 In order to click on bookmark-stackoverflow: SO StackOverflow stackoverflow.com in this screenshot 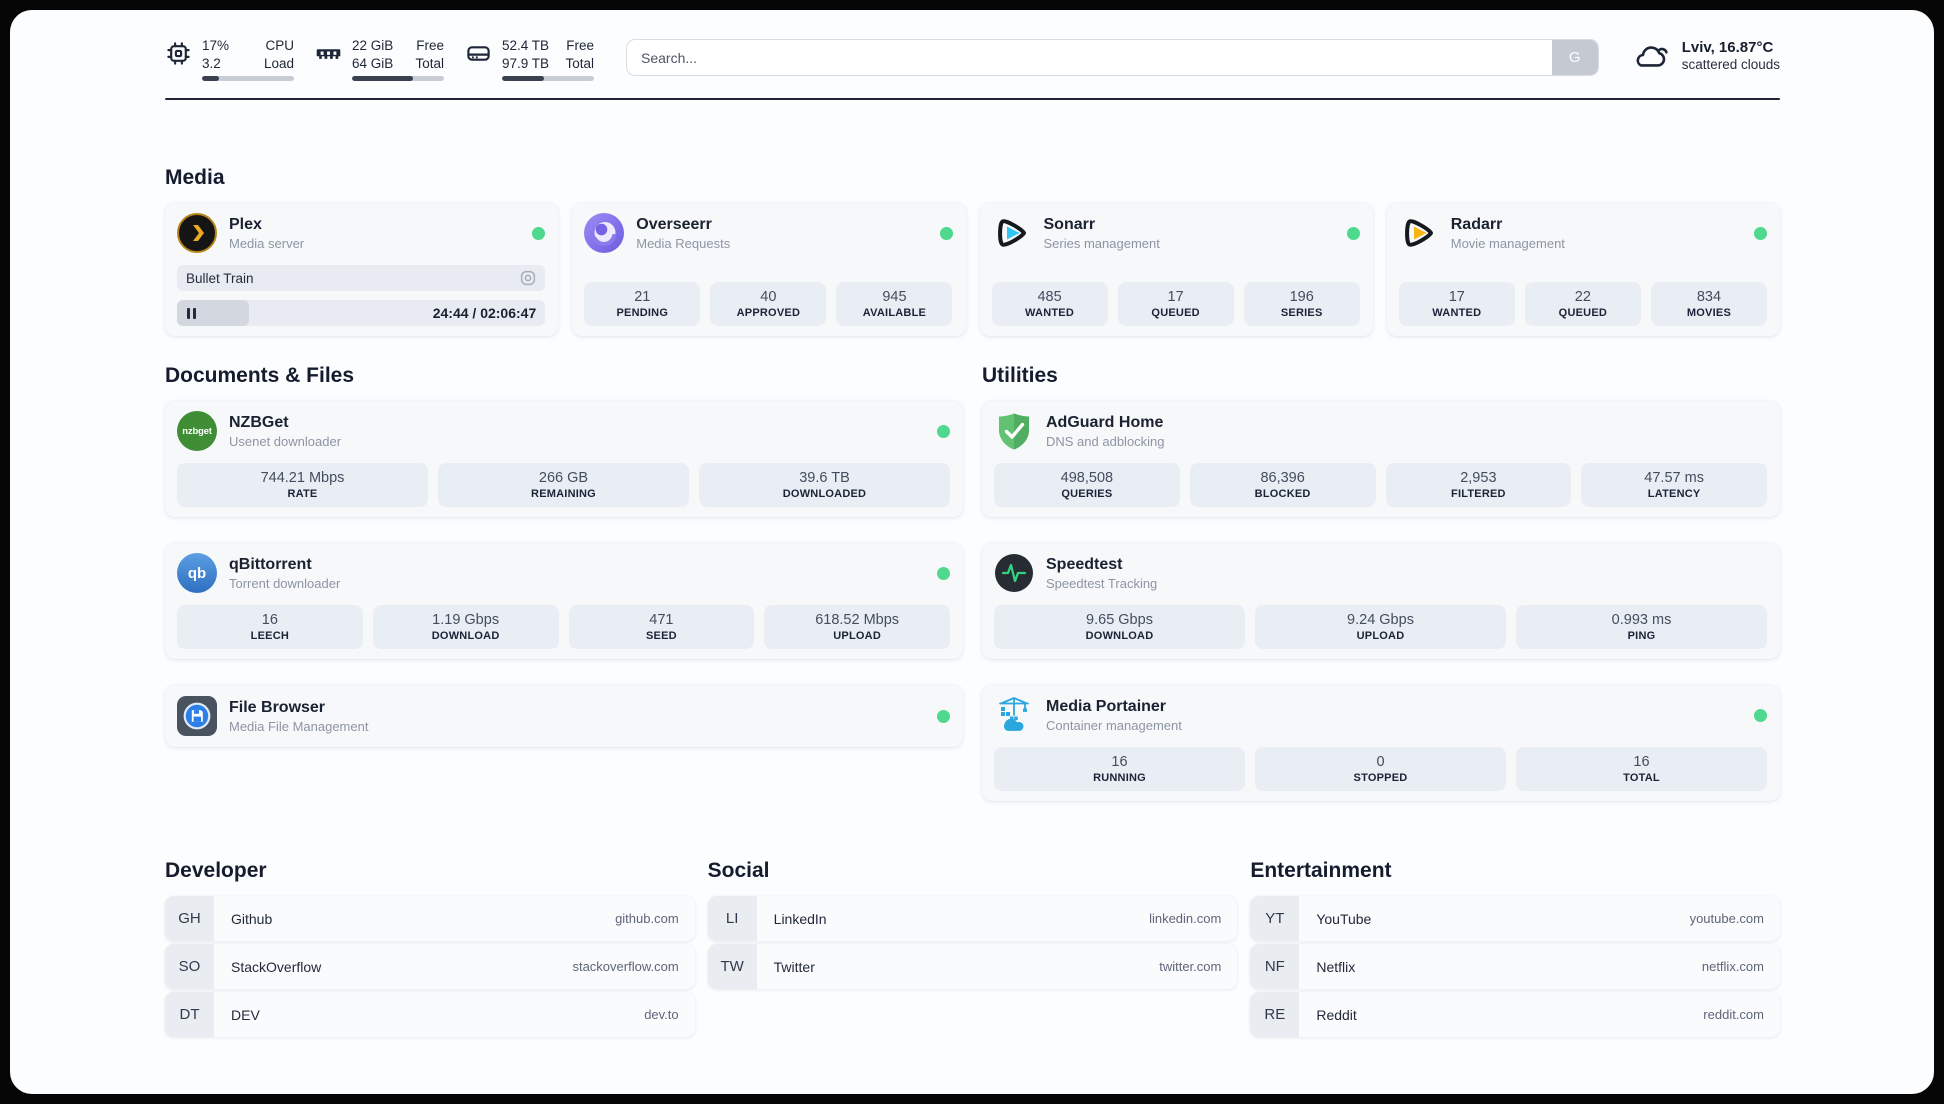, I will do `click(430, 967)`.